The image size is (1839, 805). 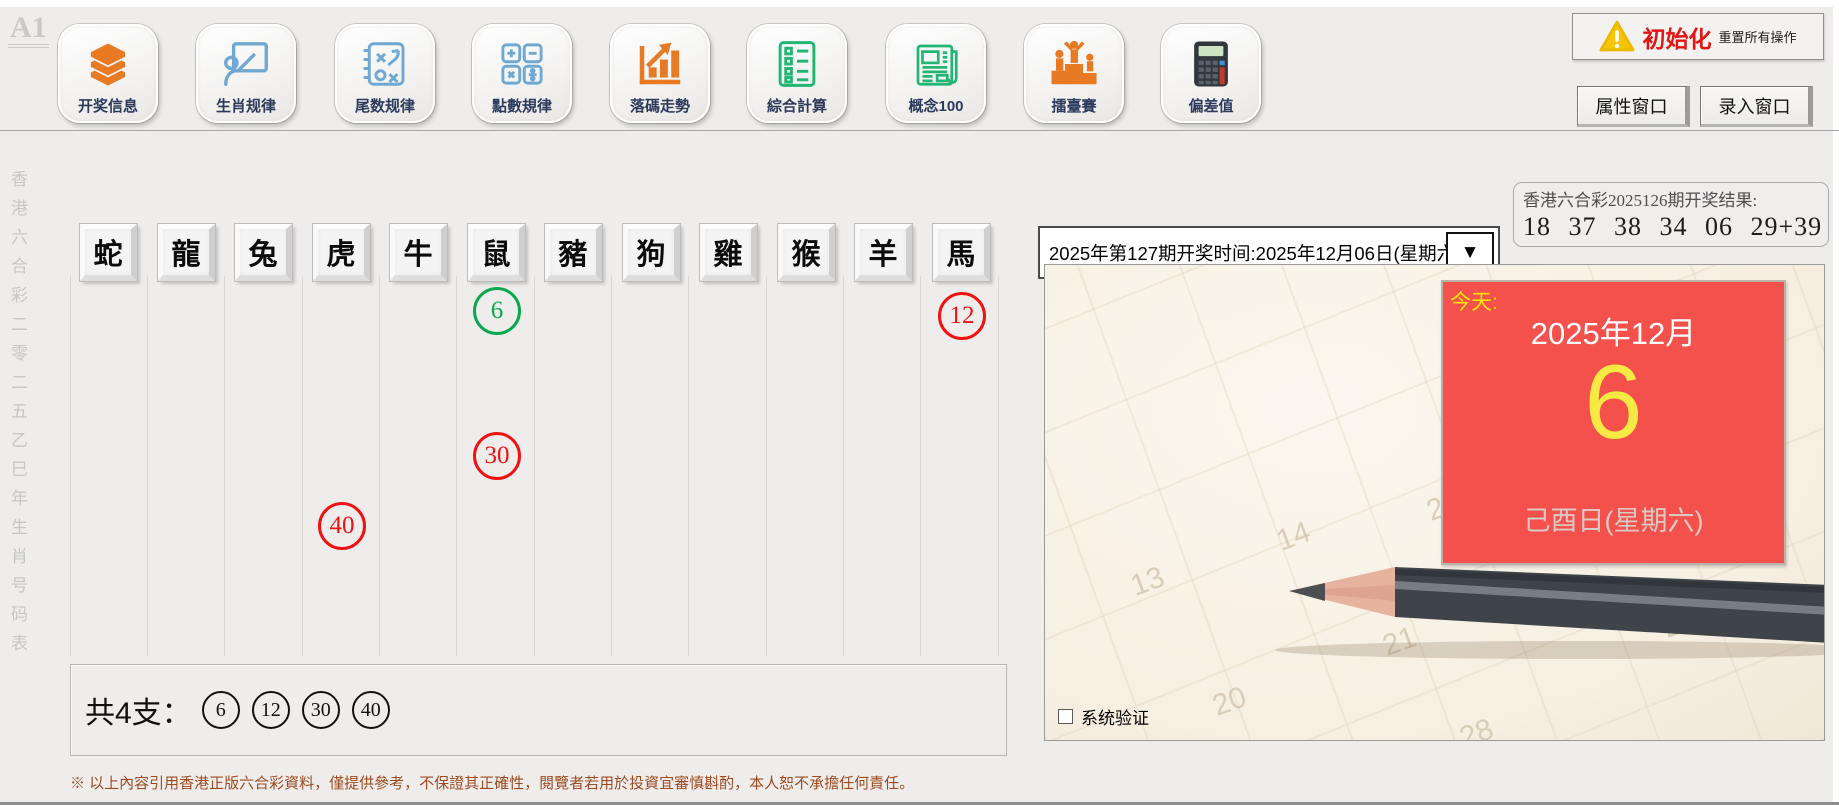 I want to click on podium-icon, so click(x=1074, y=64).